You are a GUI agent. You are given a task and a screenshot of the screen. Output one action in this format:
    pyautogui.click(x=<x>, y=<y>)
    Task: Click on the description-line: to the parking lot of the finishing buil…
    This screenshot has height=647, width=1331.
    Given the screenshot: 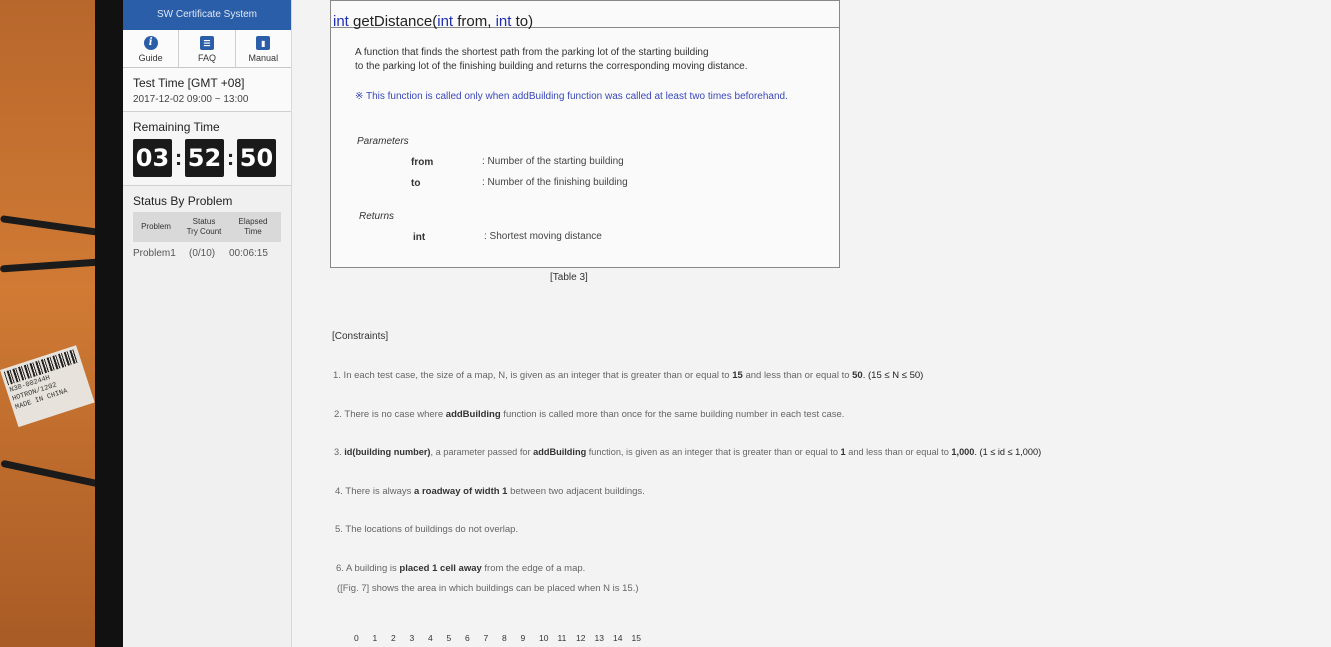 What is the action you would take?
    pyautogui.click(x=551, y=66)
    